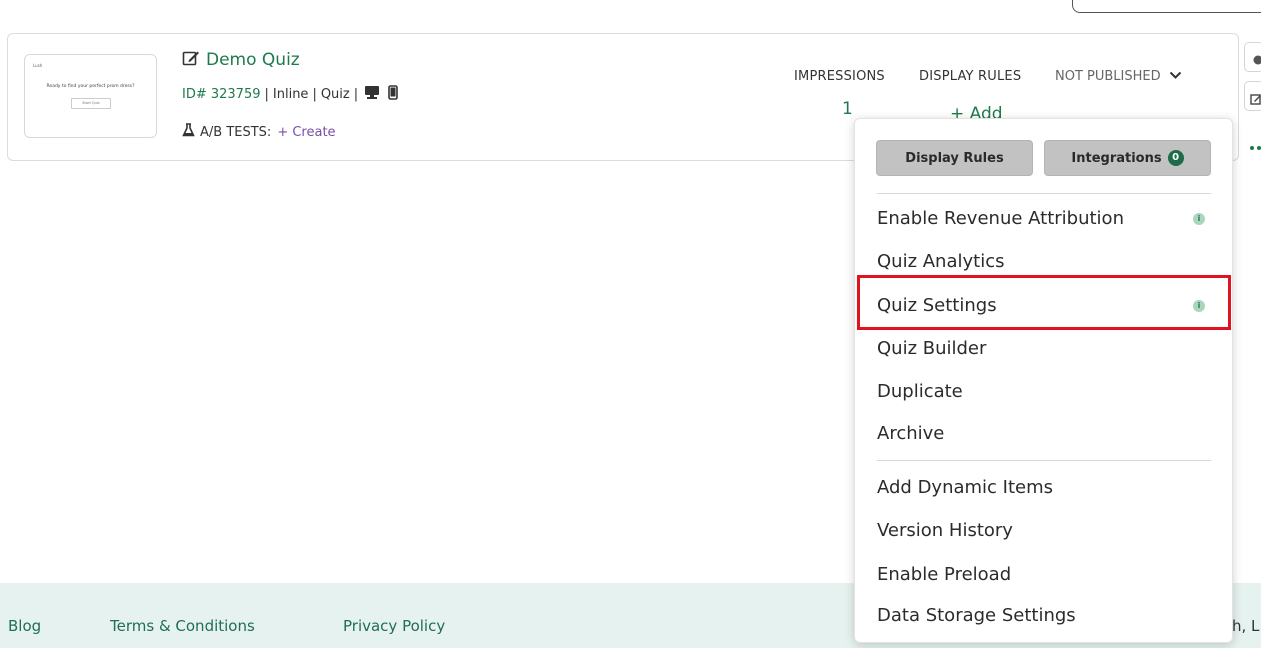 The width and height of the screenshot is (1261, 648). I want to click on info-icon: i, so click(1199, 219).